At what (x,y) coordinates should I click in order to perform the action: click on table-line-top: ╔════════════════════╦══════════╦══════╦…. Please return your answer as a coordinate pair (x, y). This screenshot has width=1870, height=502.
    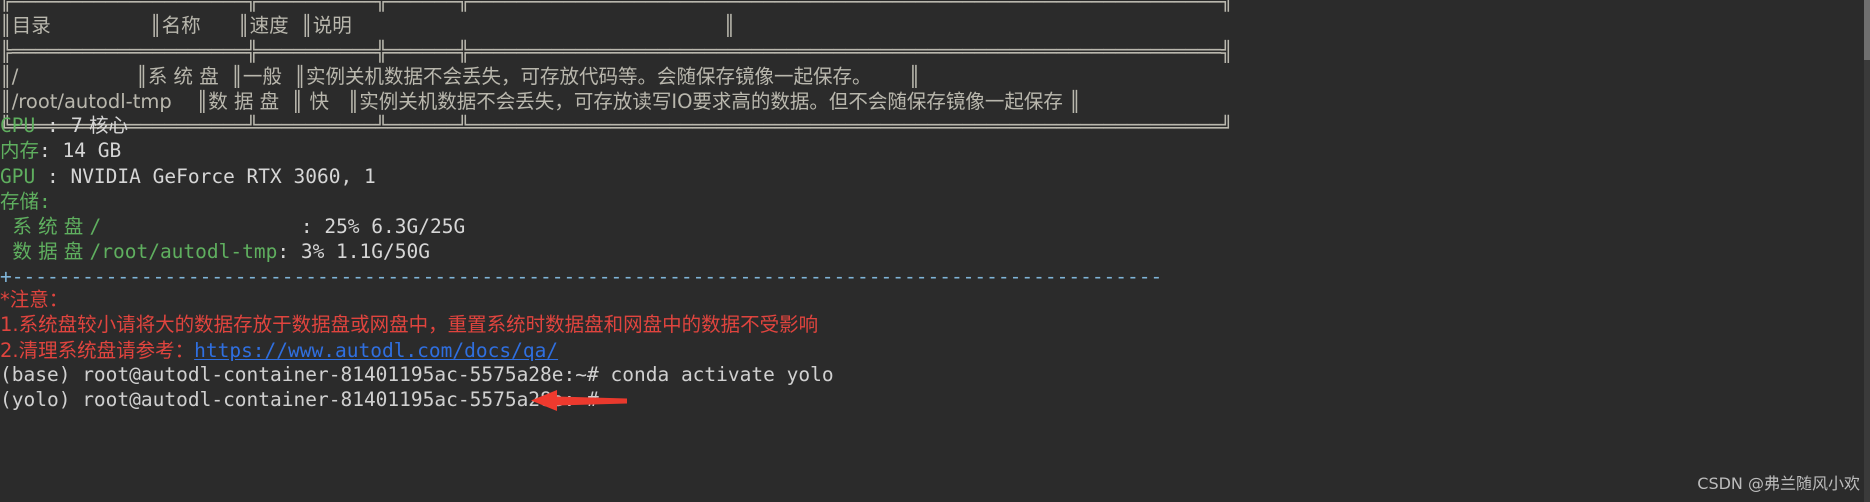
    Looking at the image, I should click on (616, 6).